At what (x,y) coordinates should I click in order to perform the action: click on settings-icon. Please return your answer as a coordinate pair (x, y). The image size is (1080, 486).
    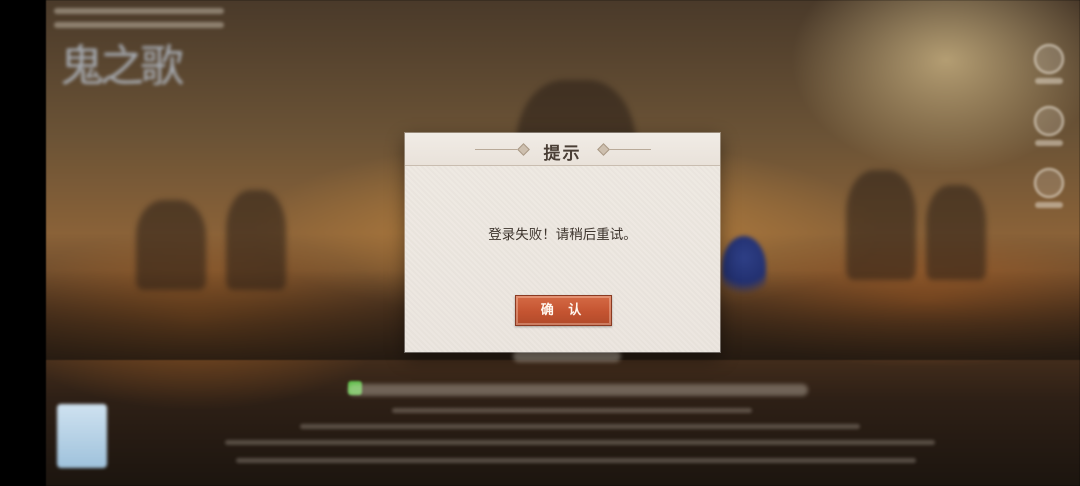
    Looking at the image, I should click on (1049, 183).